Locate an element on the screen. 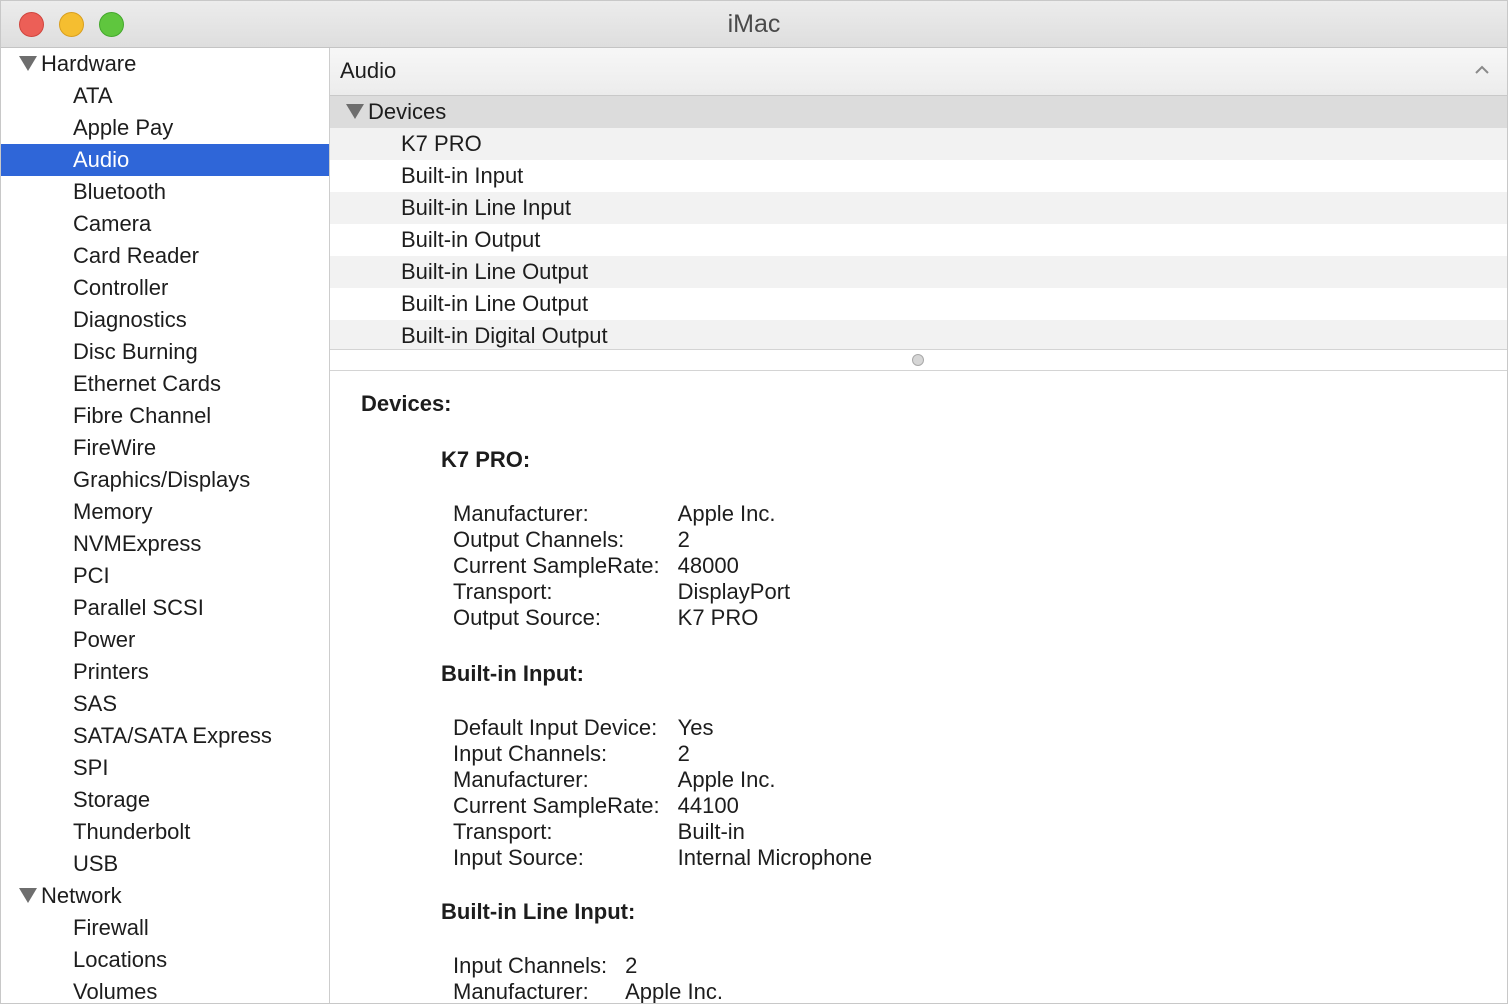 The width and height of the screenshot is (1508, 1004). sidebar-item-camera: Camera is located at coordinates (165, 224).